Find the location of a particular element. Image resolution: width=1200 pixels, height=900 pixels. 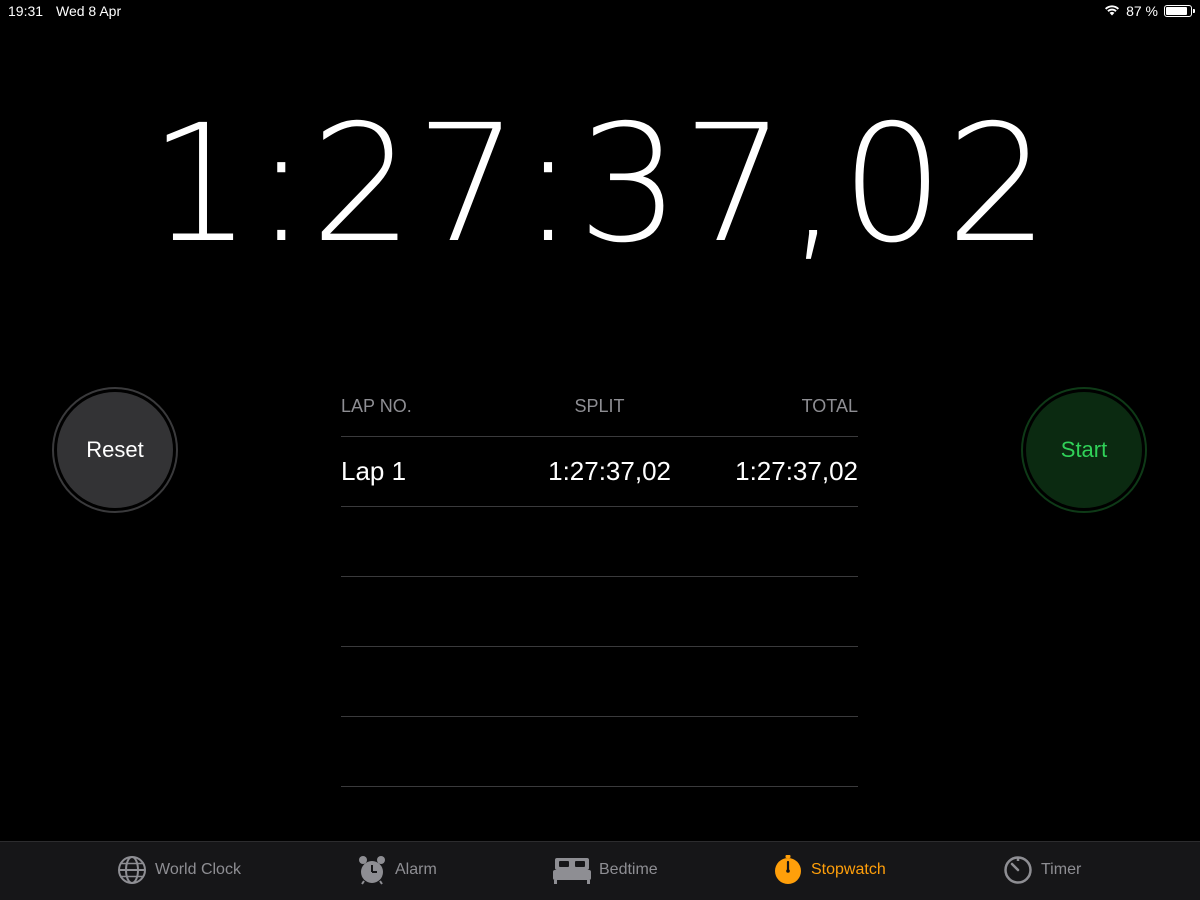

tab-label: Alarm is located at coordinates (416, 869).